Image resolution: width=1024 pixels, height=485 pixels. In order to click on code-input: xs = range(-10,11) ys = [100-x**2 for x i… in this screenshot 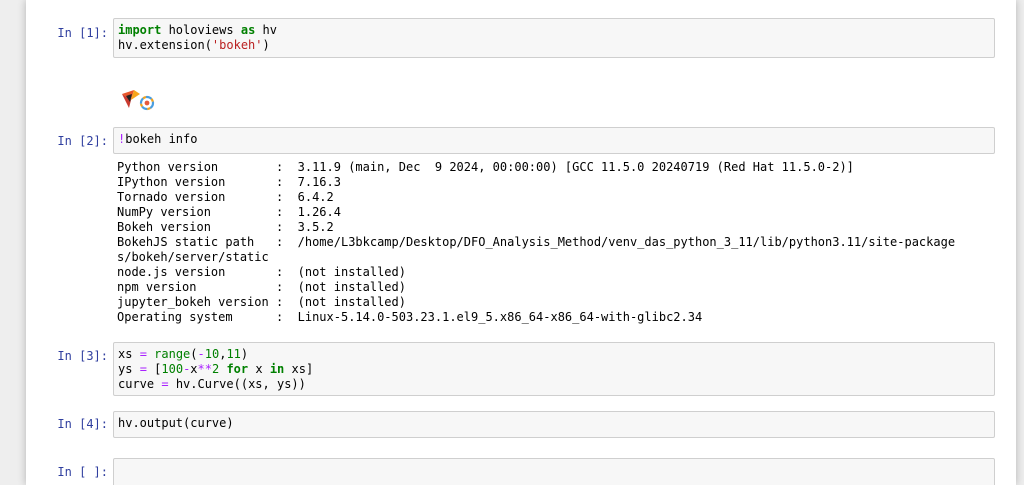, I will do `click(554, 369)`.